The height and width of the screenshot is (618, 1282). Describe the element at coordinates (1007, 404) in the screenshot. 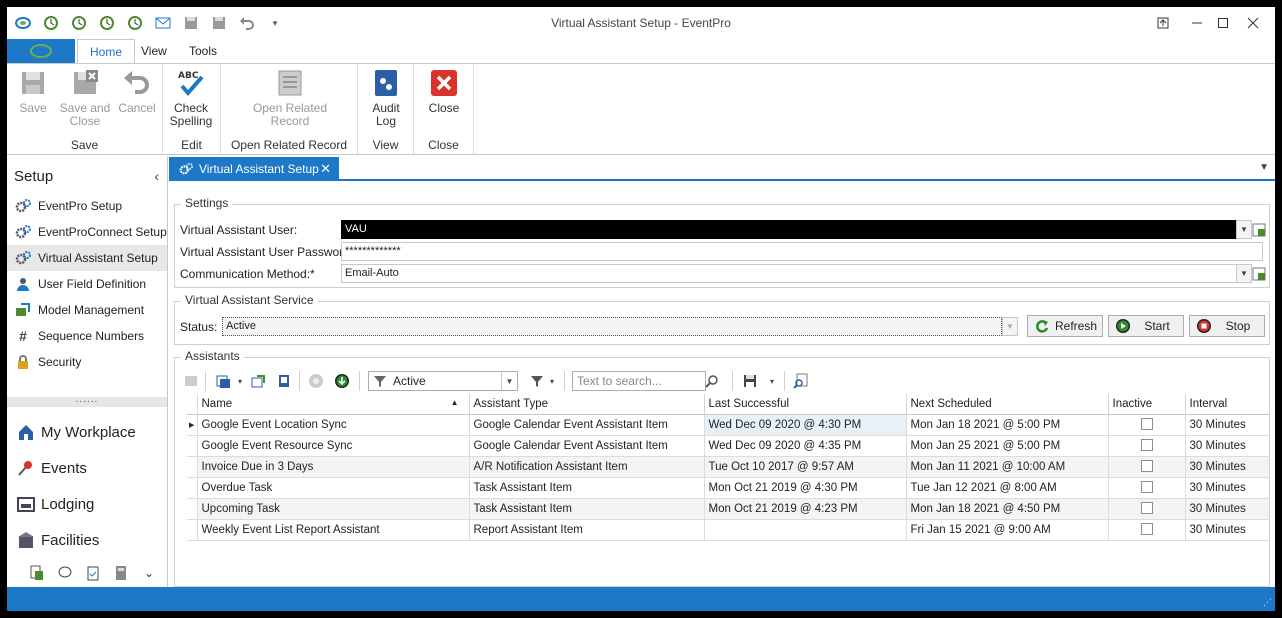

I see `column-header-next-scheduled: Next Scheduled` at that location.